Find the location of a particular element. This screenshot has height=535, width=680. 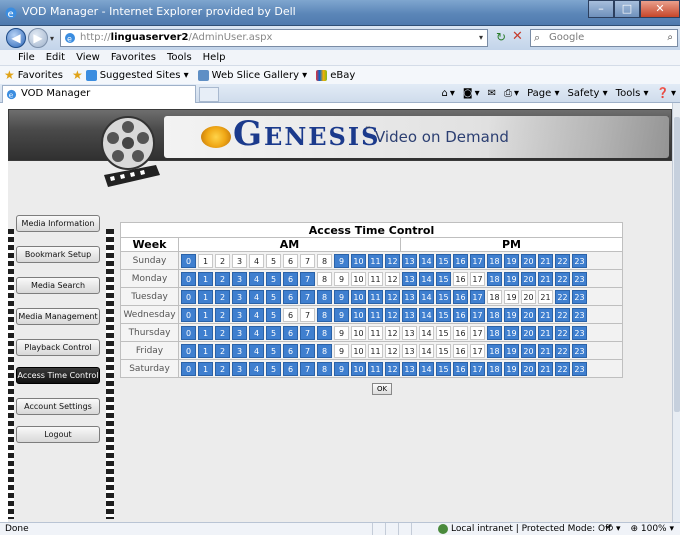

menu-file: File is located at coordinates (26, 57).